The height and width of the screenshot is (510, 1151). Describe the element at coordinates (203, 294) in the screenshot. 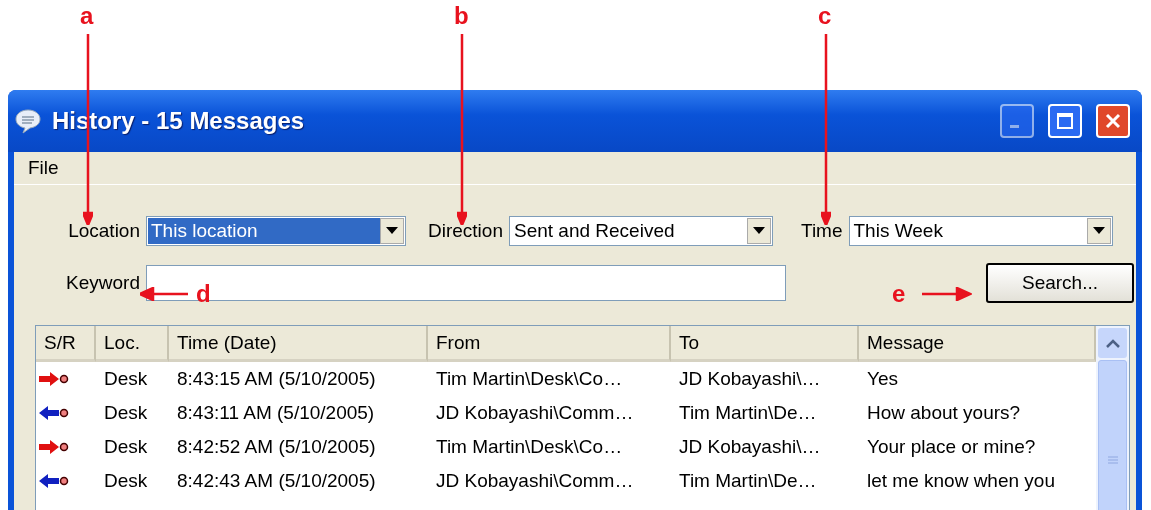

I see `annotation-letter: d` at that location.